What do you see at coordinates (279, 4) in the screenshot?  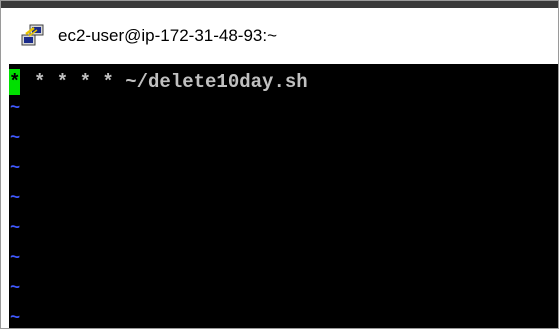 I see `window-top-strip` at bounding box center [279, 4].